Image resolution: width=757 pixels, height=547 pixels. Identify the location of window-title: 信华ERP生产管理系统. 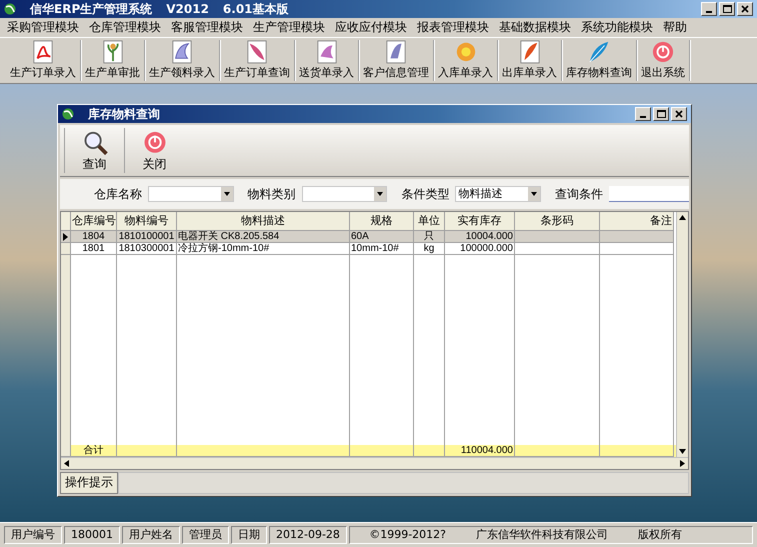
(91, 9).